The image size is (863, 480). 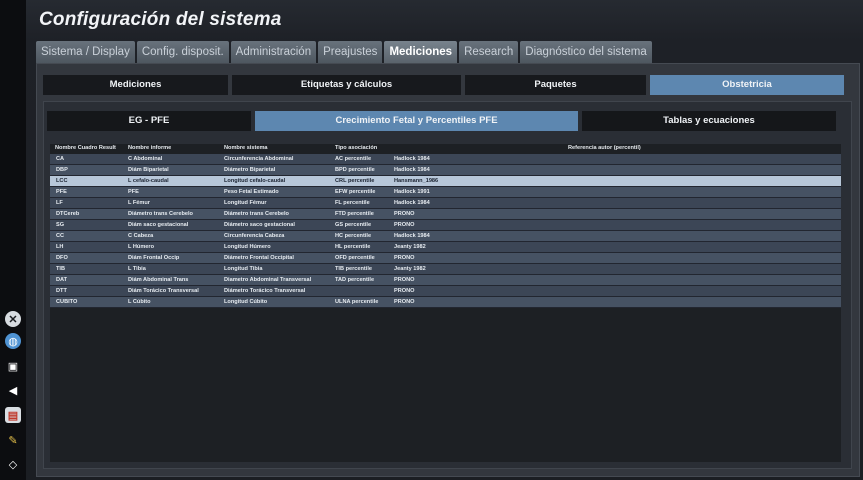 I want to click on tab-tablas-ecuaciones: Tablas y ecuaciones, so click(x=709, y=121).